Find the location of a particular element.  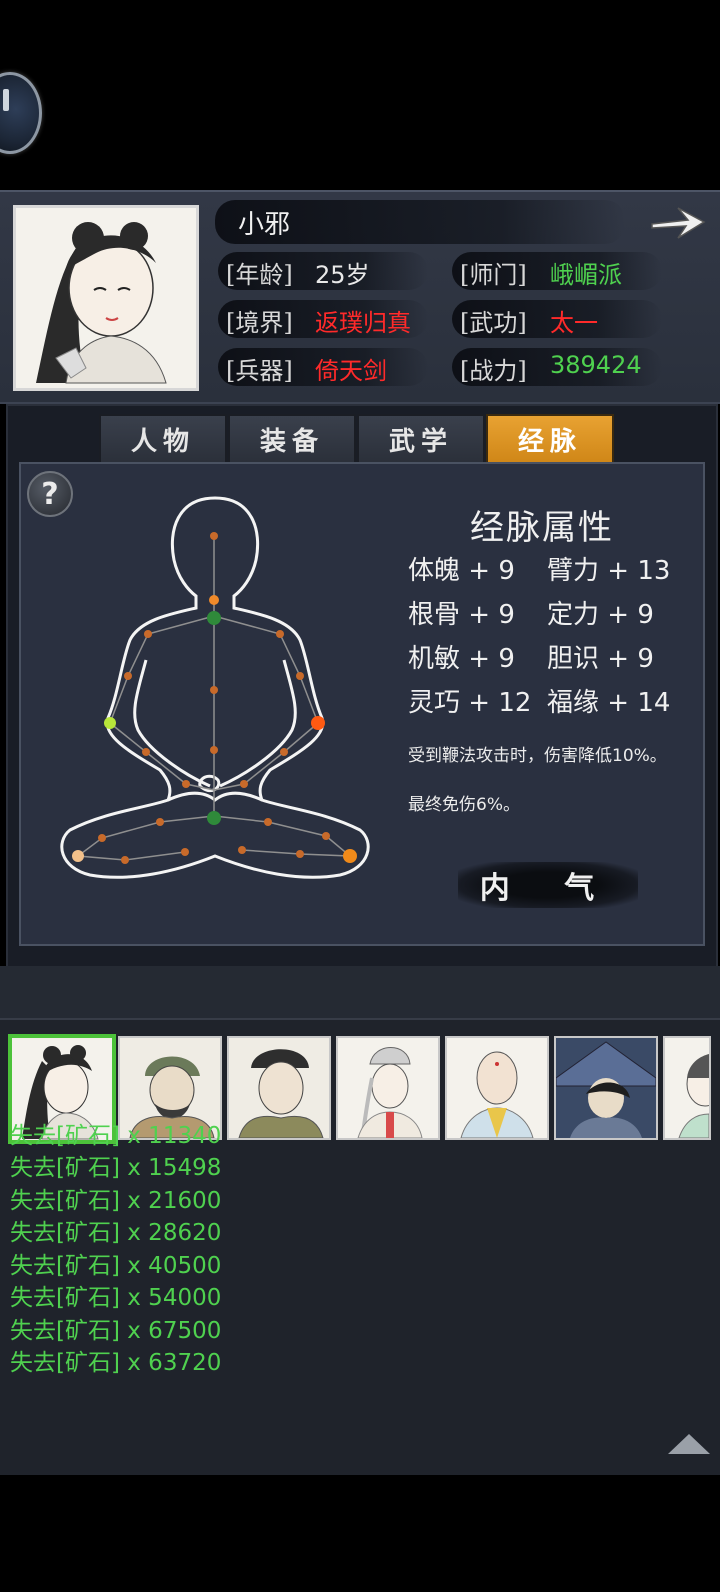

log-entry: 失去[矿石] x 40500 is located at coordinates (116, 1266).